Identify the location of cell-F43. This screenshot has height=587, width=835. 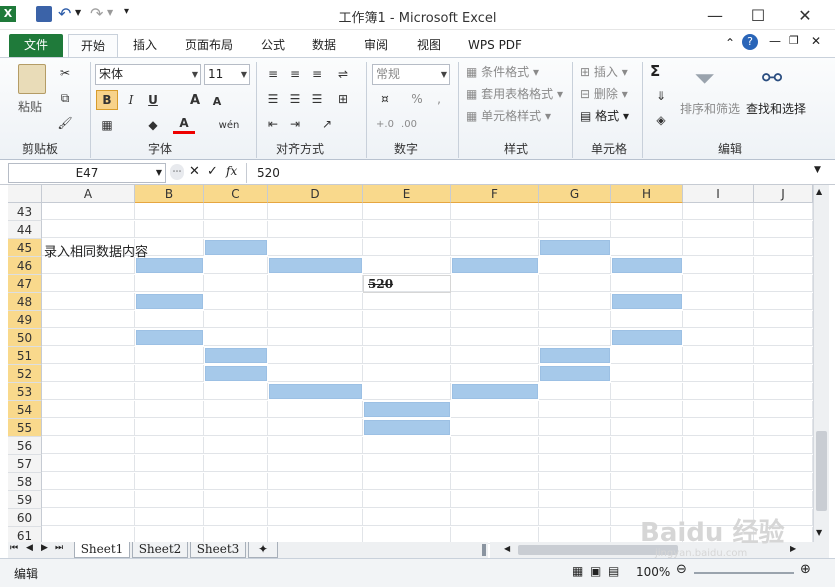
(495, 211).